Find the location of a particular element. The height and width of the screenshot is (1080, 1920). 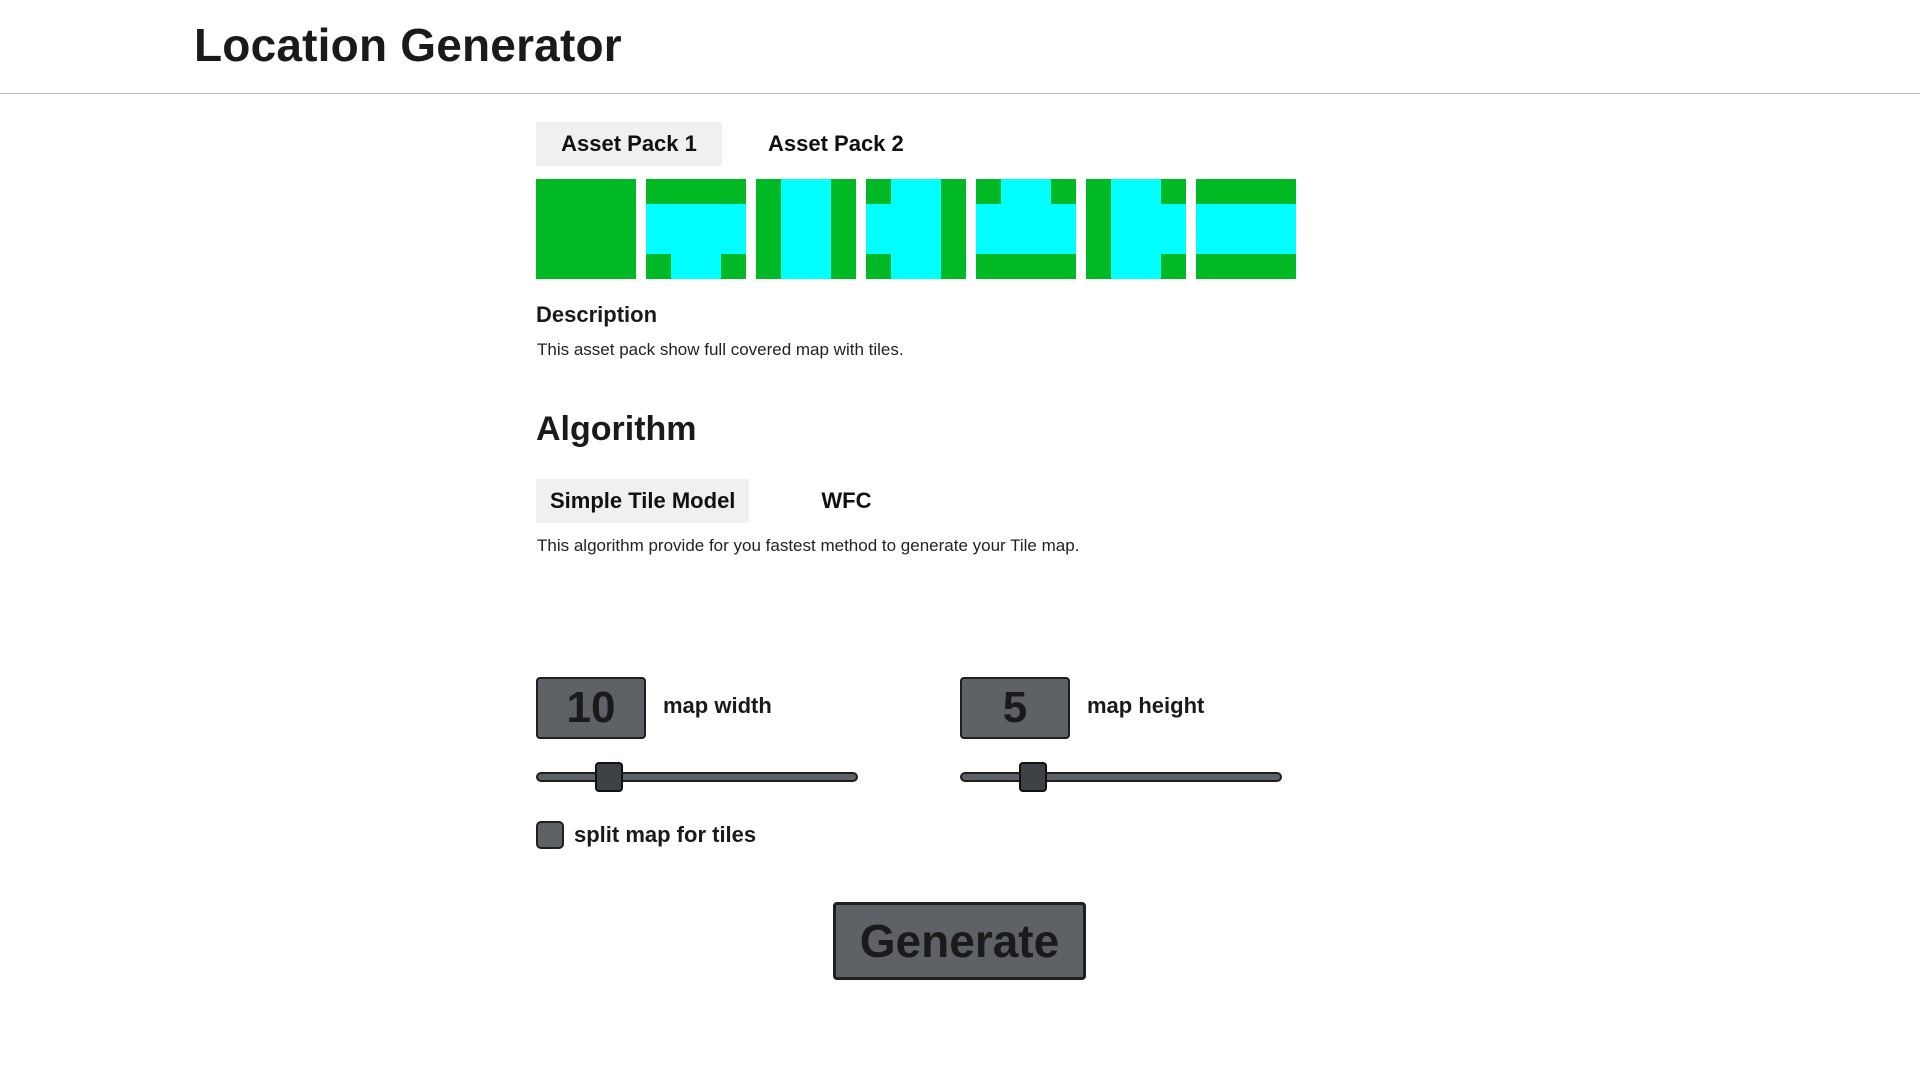

map-height-input: 5 is located at coordinates (1015, 708).